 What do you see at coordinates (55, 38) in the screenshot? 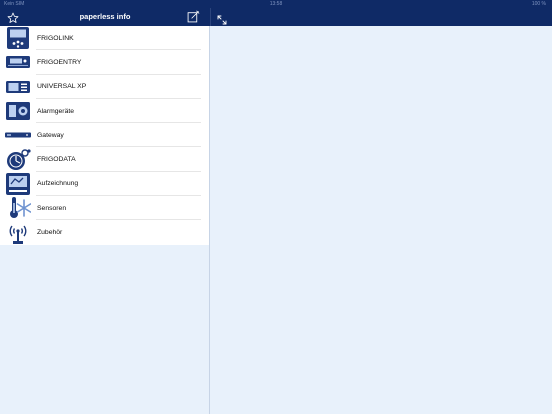
I see `list-item-label: FRIGOLINK` at bounding box center [55, 38].